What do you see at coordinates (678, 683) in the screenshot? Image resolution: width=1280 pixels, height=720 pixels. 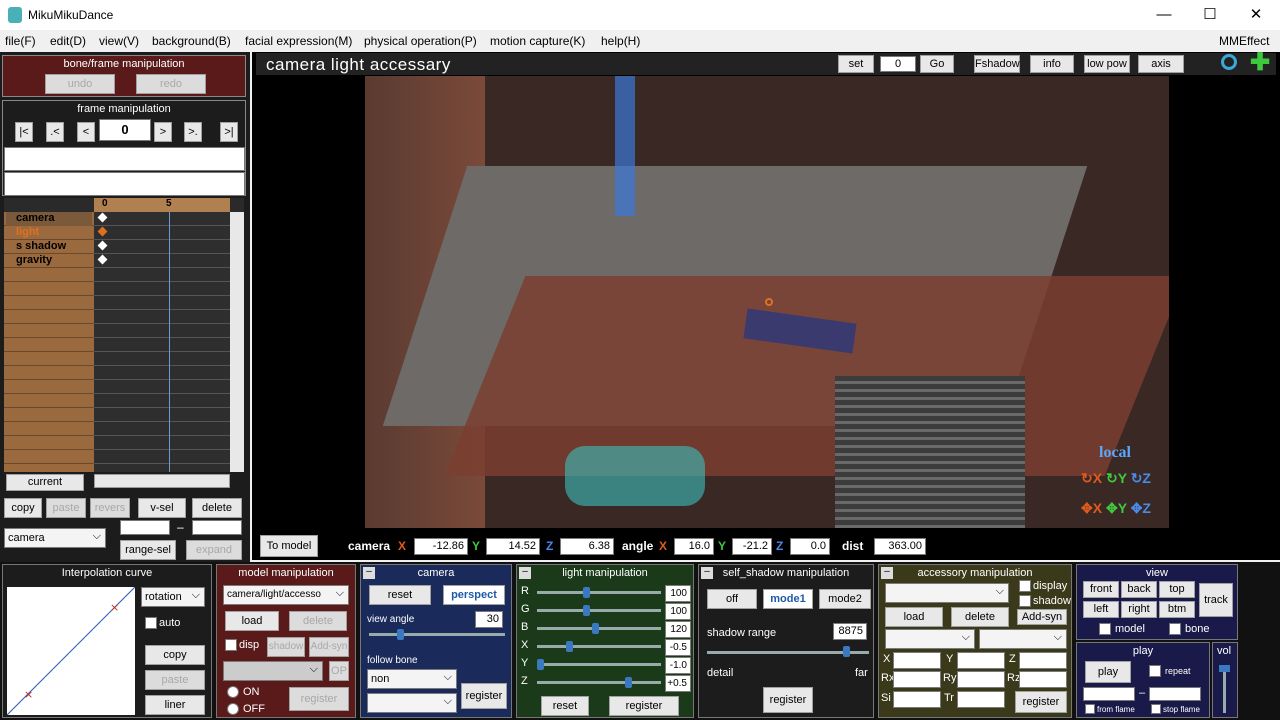 I see `light-z-input: +0.5` at bounding box center [678, 683].